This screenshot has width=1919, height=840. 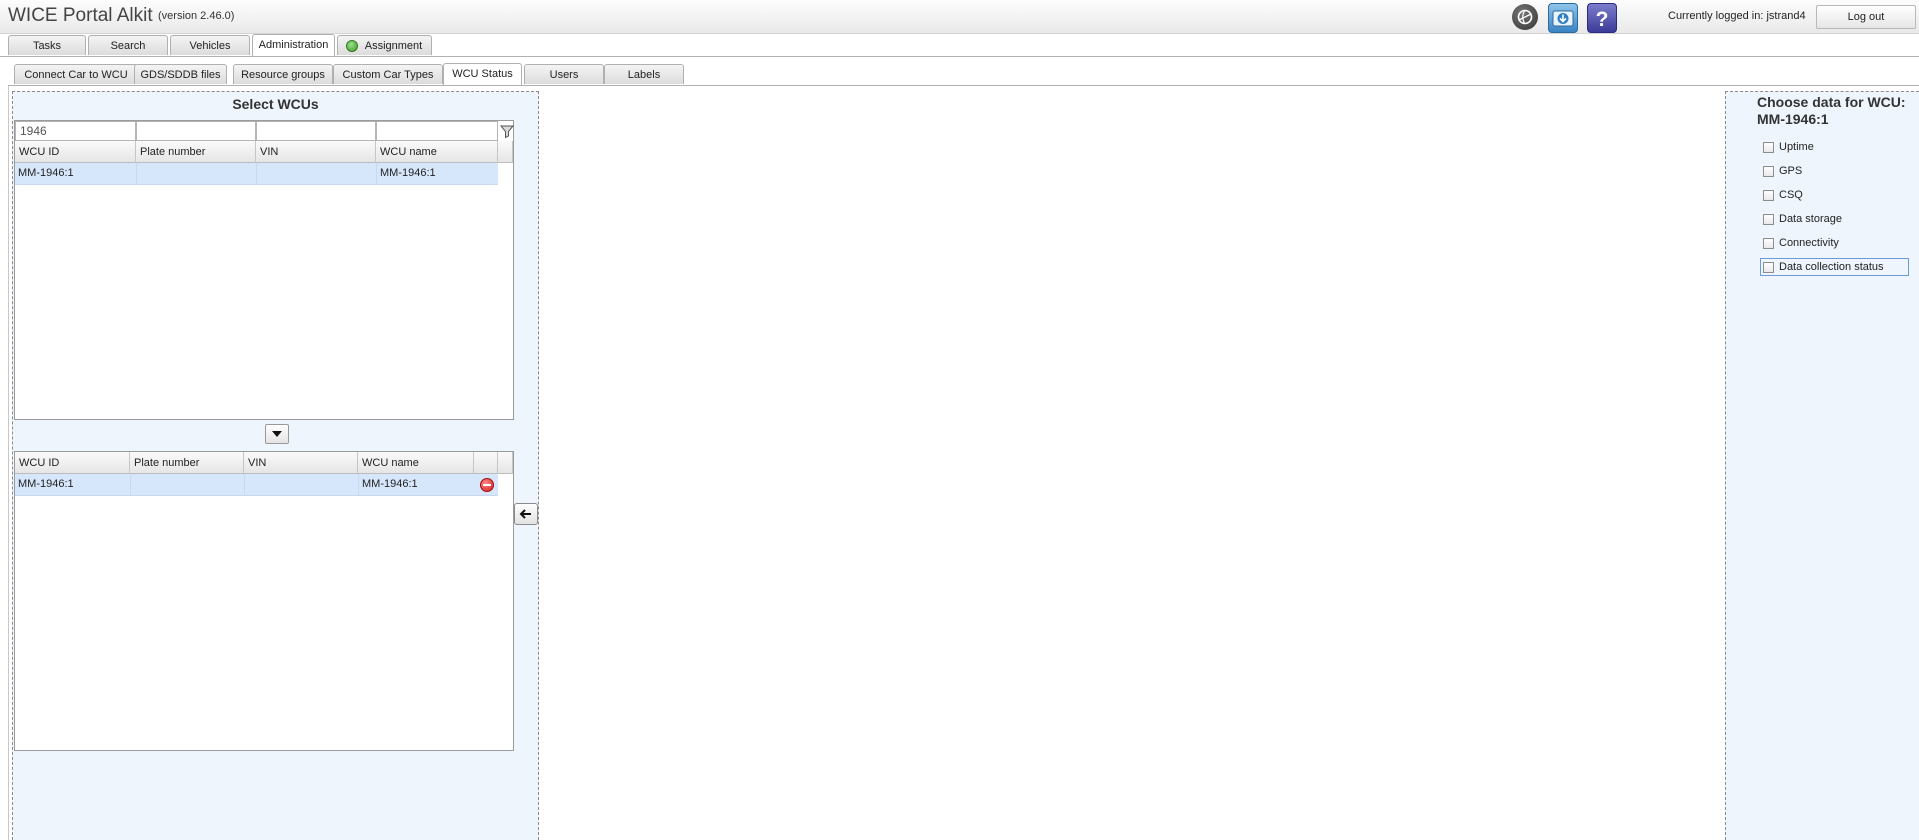 I want to click on collapse-left-button, so click(x=526, y=514).